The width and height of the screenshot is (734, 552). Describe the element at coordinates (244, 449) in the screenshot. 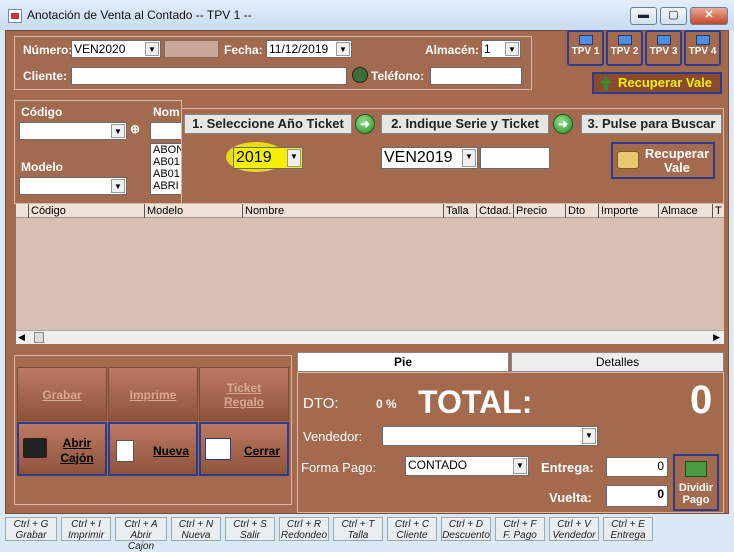

I see `cerrar-button: Cerrar` at that location.